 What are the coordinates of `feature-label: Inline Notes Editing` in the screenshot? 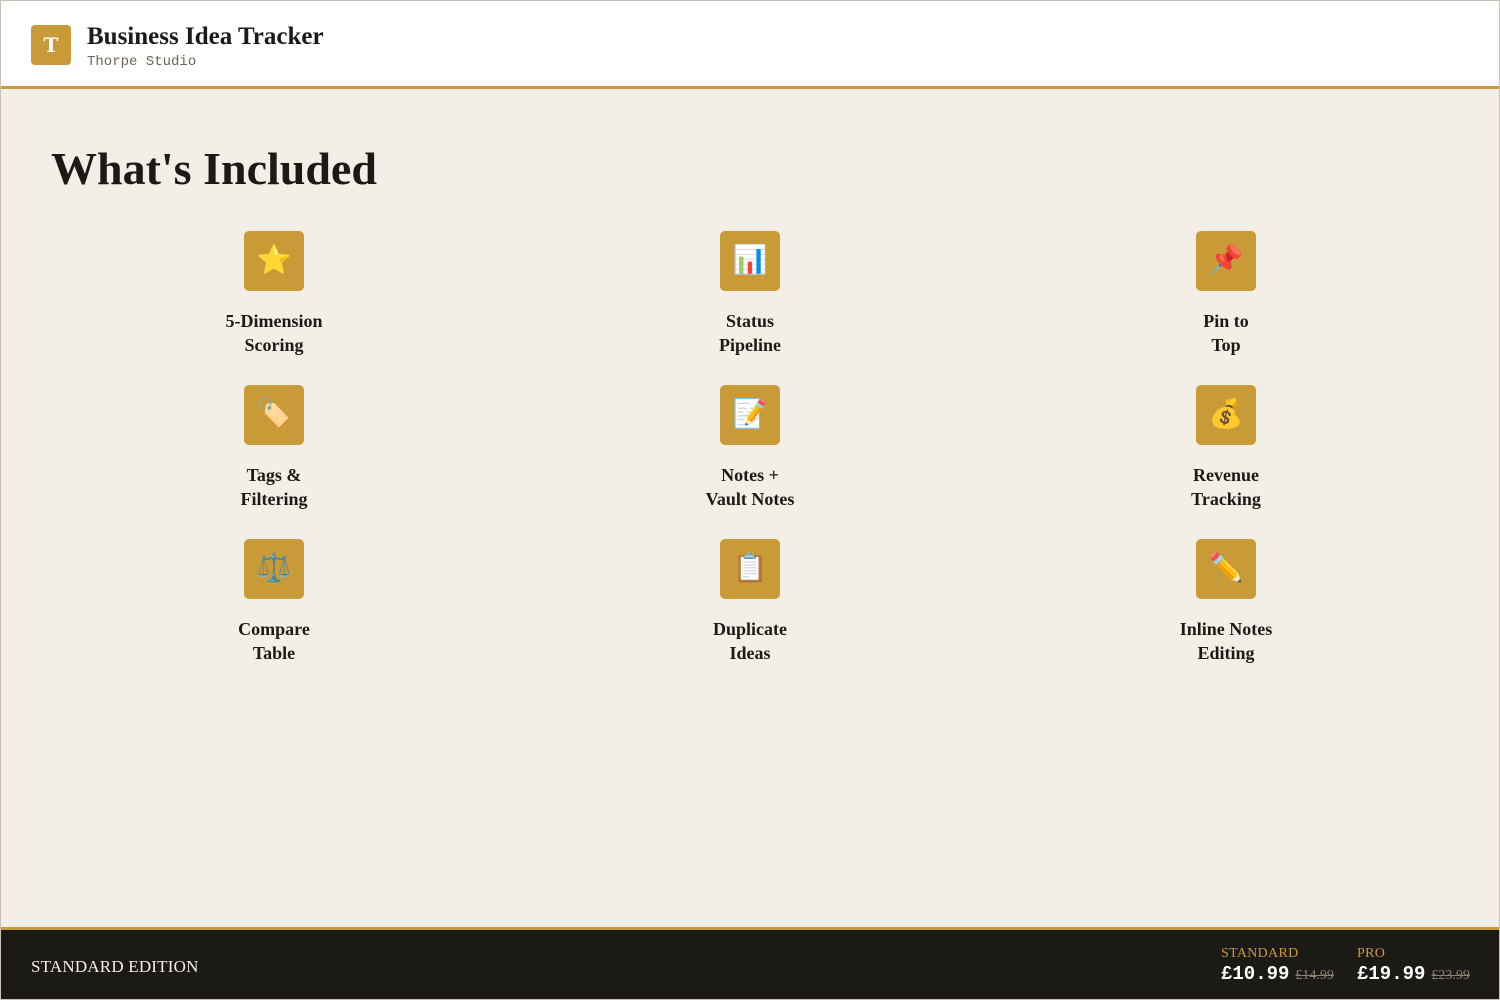 It's located at (1226, 641).